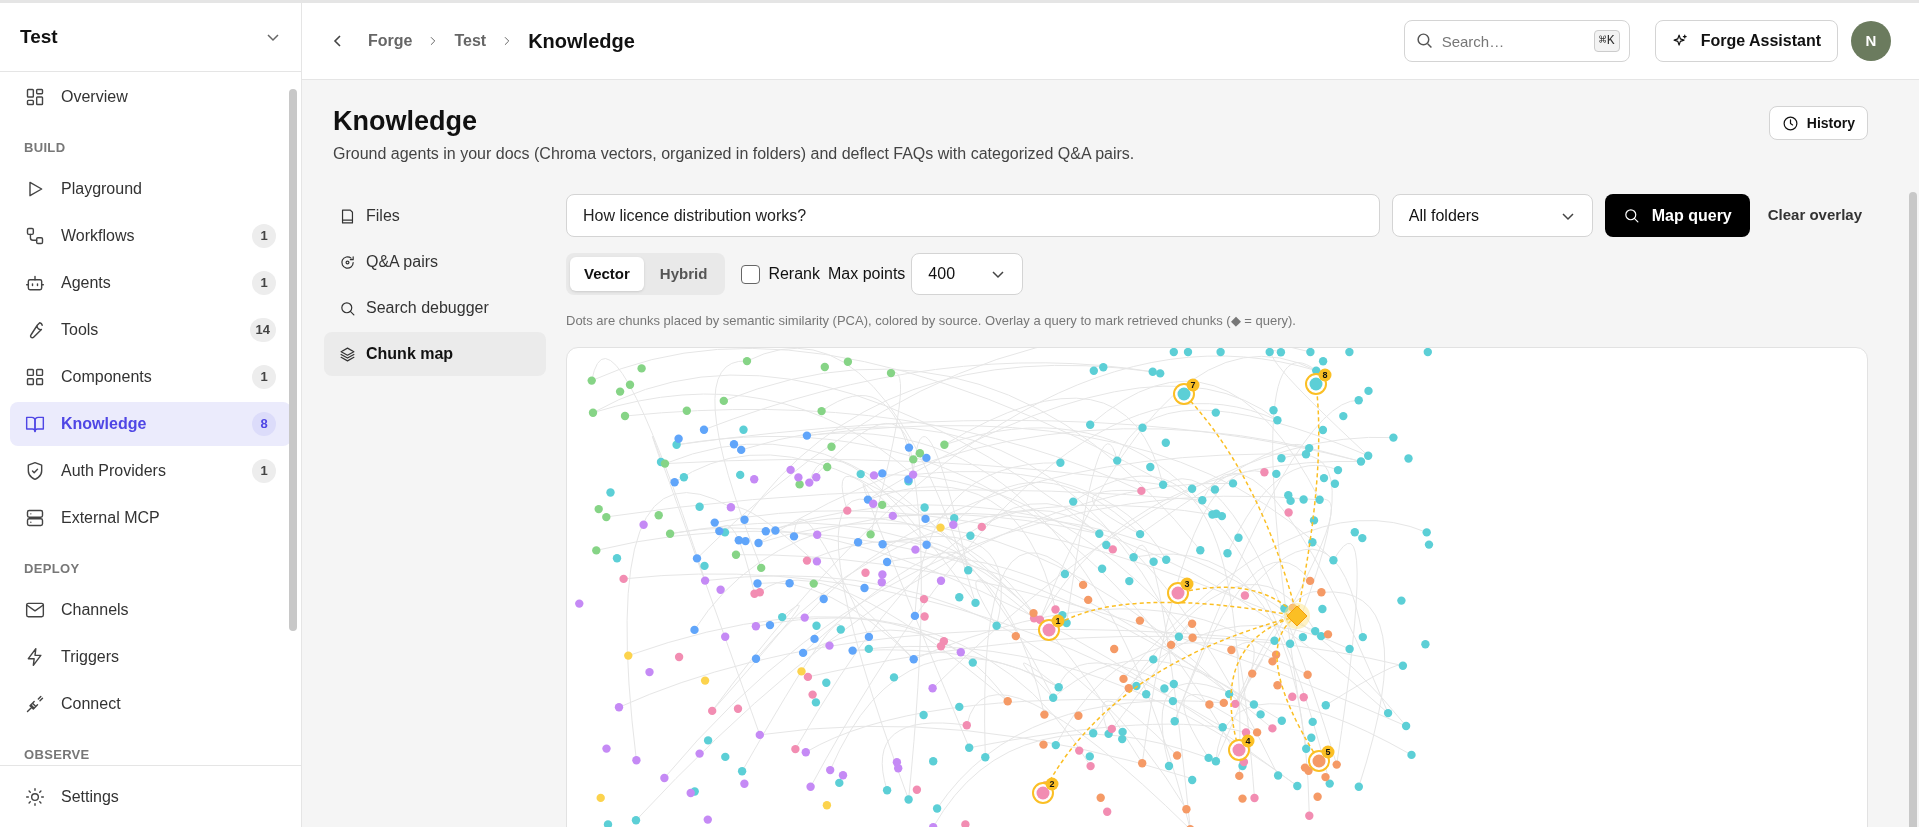 Image resolution: width=1919 pixels, height=827 pixels. What do you see at coordinates (1443, 215) in the screenshot?
I see `folder-value: All folders` at bounding box center [1443, 215].